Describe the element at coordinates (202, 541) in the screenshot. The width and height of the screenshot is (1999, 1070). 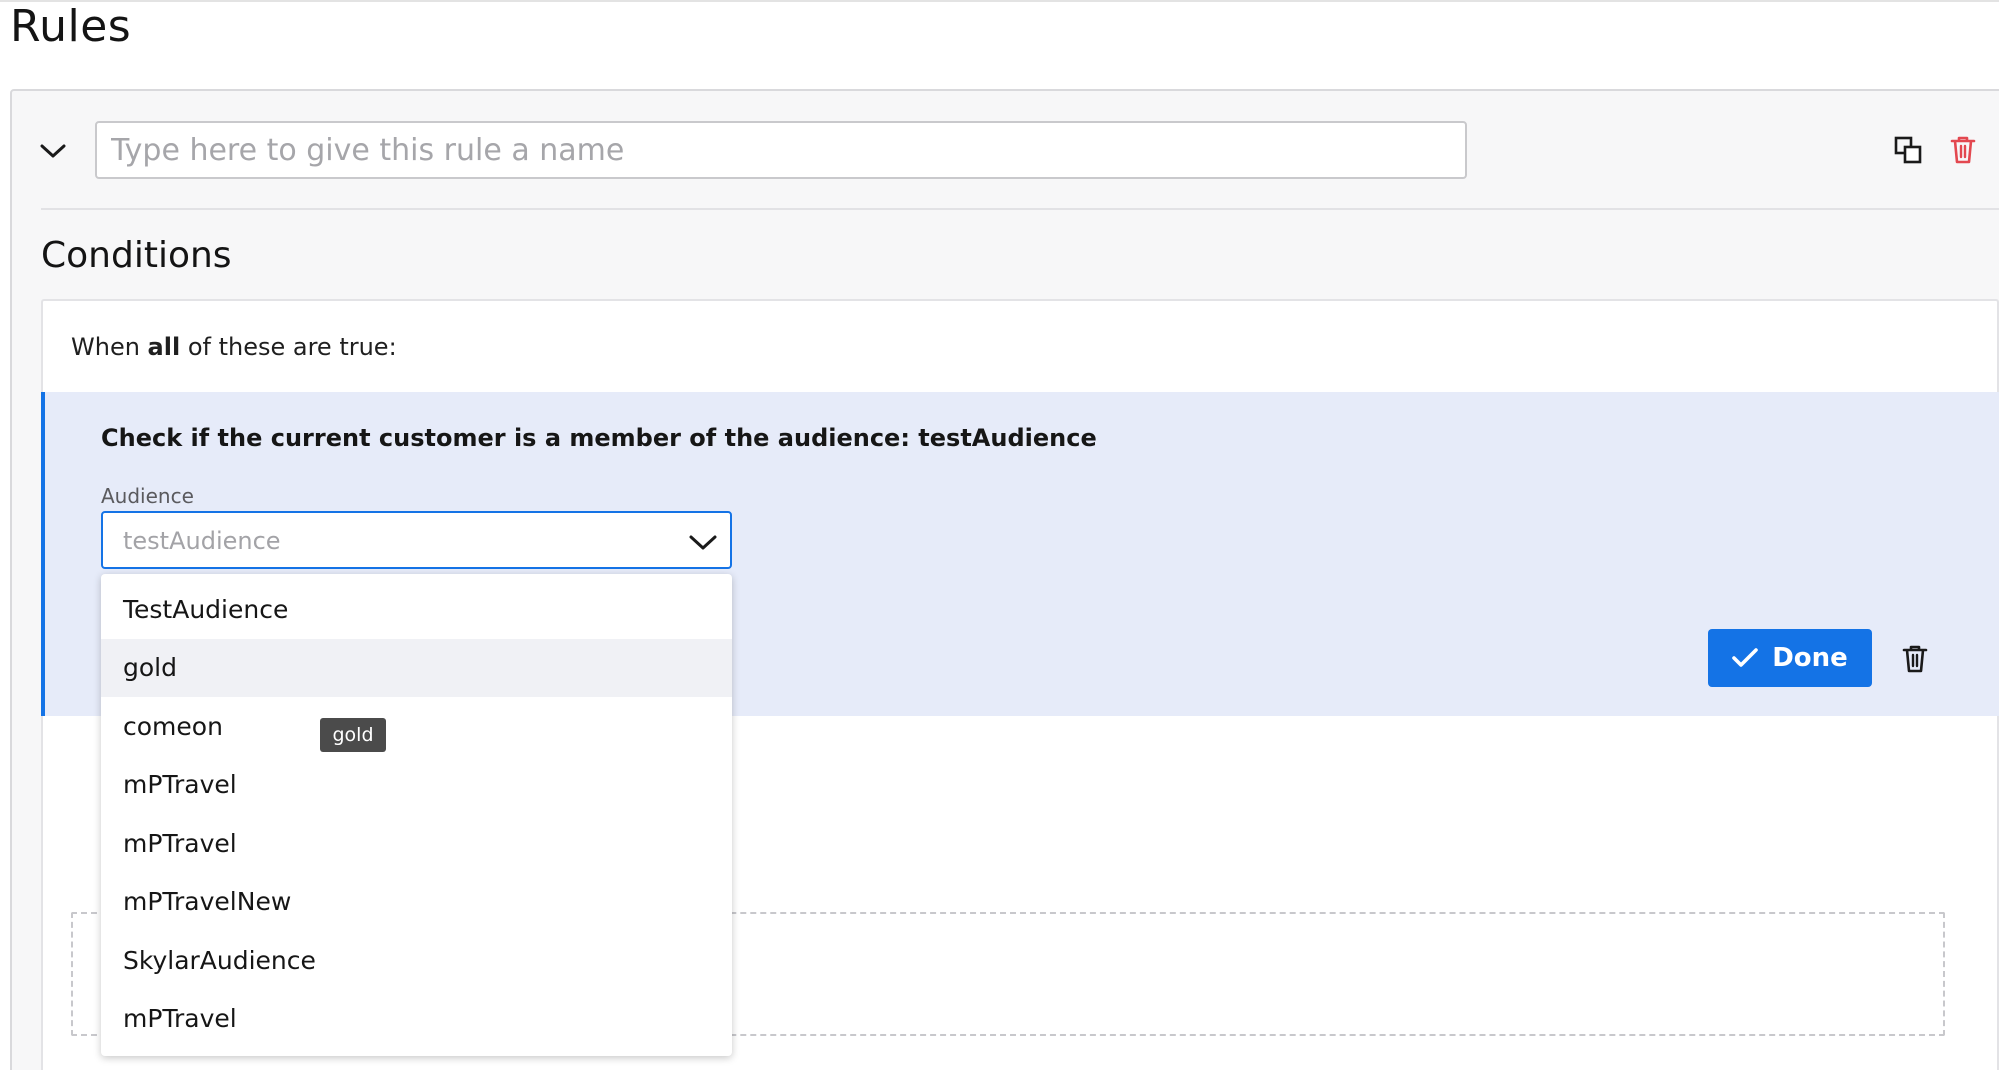
I see `audience-picker-value: testAudience` at that location.